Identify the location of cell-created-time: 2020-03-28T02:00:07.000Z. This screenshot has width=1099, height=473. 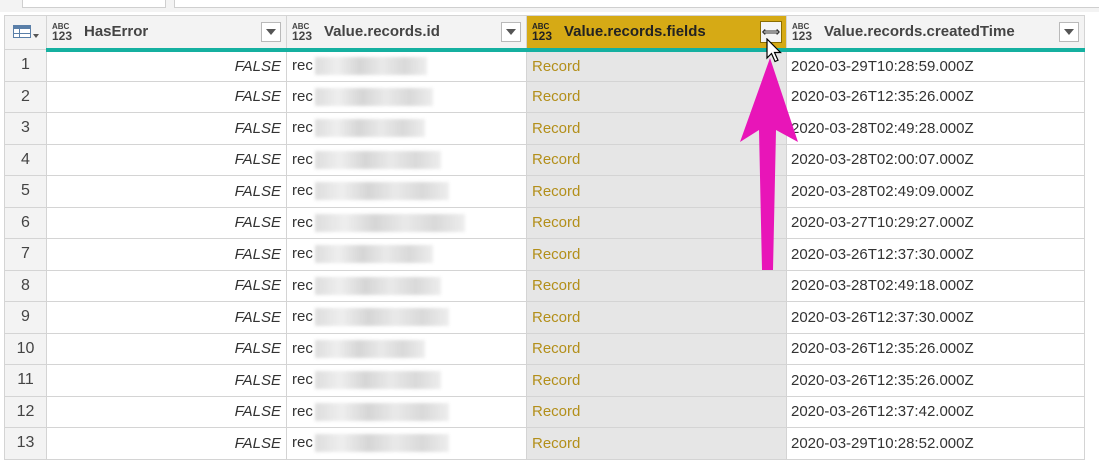
(935, 159).